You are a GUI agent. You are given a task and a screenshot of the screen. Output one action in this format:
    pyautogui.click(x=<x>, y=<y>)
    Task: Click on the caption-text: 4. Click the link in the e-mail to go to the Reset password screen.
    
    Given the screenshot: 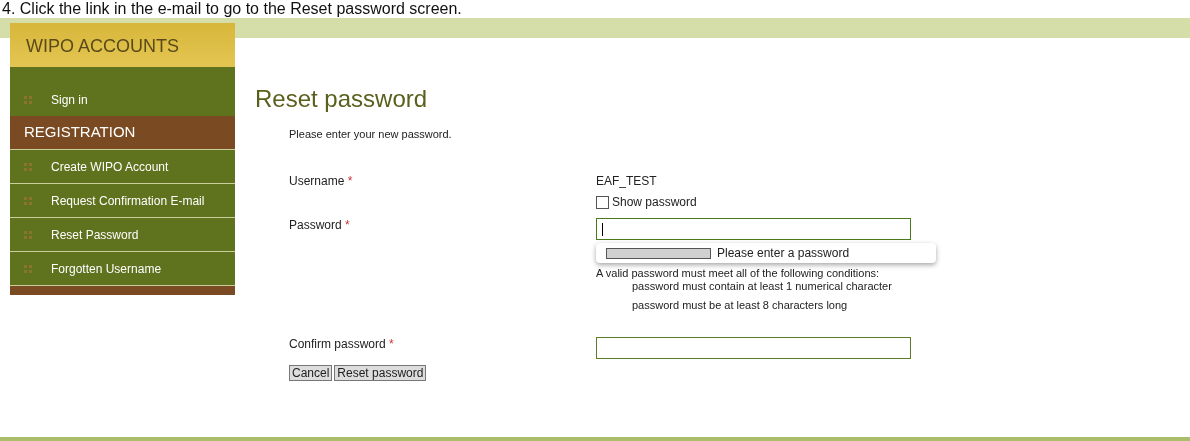 What is the action you would take?
    pyautogui.click(x=232, y=9)
    